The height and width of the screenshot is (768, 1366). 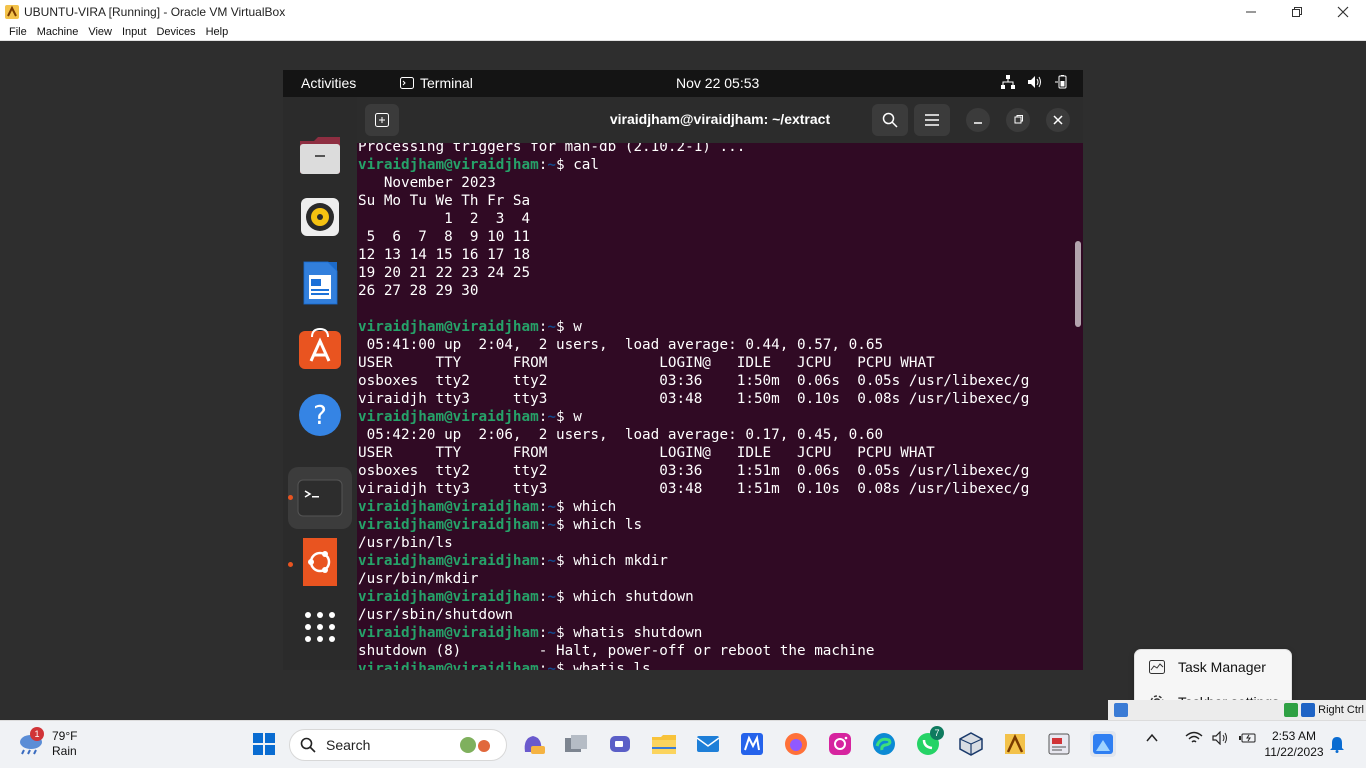 What do you see at coordinates (1078, 284) in the screenshot?
I see `terminal-scrollbar` at bounding box center [1078, 284].